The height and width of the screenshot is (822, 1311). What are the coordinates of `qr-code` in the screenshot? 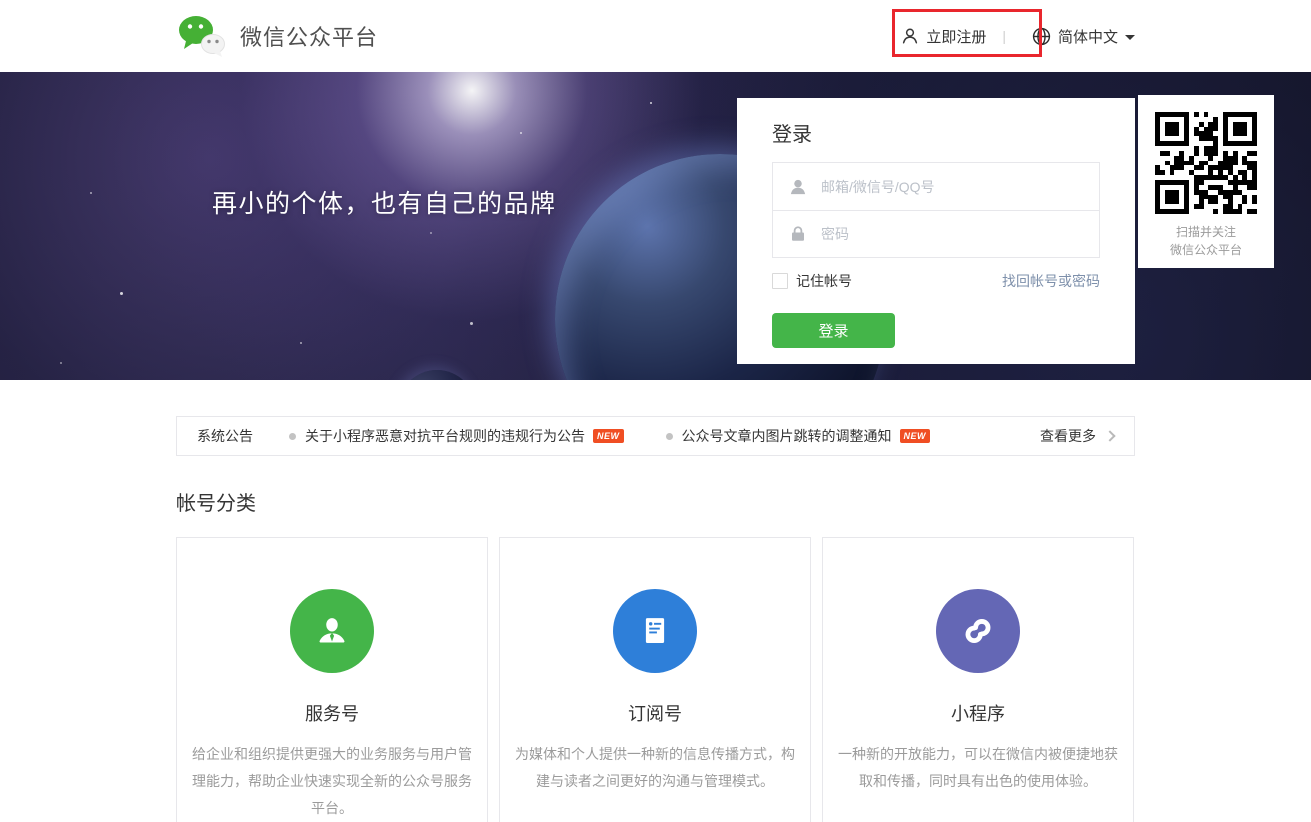 It's located at (1206, 163).